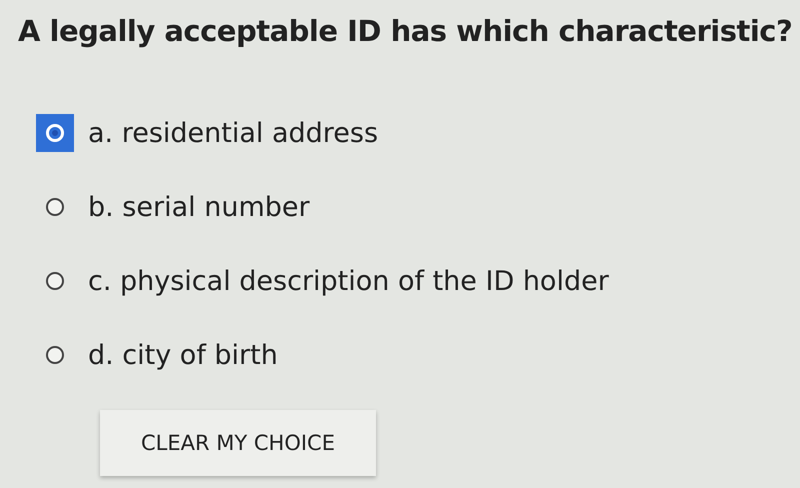 Image resolution: width=800 pixels, height=488 pixels. I want to click on radio-button, so click(55, 133).